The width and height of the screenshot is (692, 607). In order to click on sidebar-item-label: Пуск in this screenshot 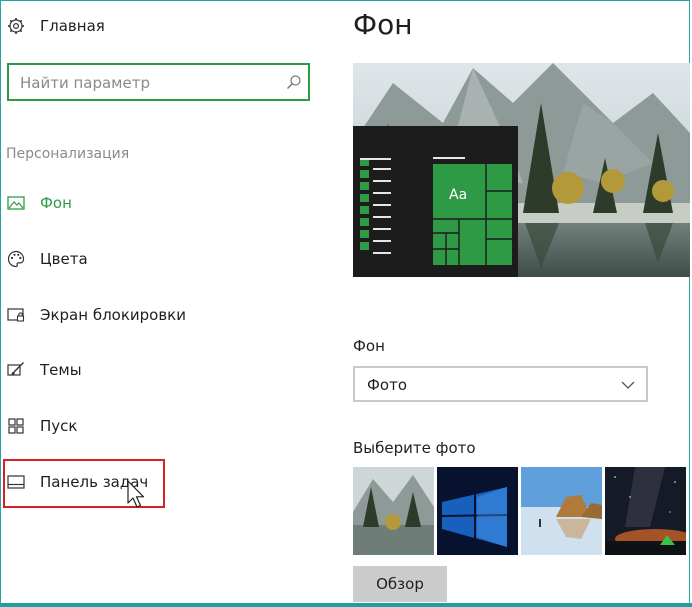, I will do `click(59, 426)`.